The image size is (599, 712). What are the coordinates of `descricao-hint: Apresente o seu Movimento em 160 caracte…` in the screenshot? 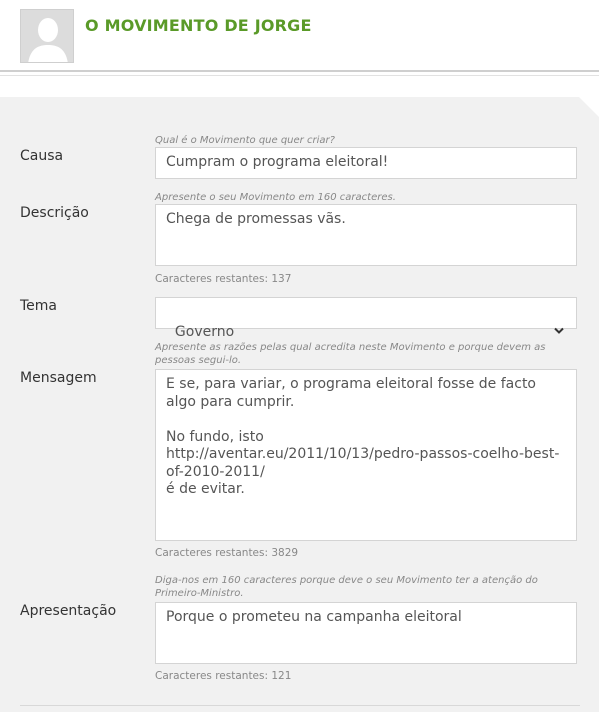 It's located at (275, 197).